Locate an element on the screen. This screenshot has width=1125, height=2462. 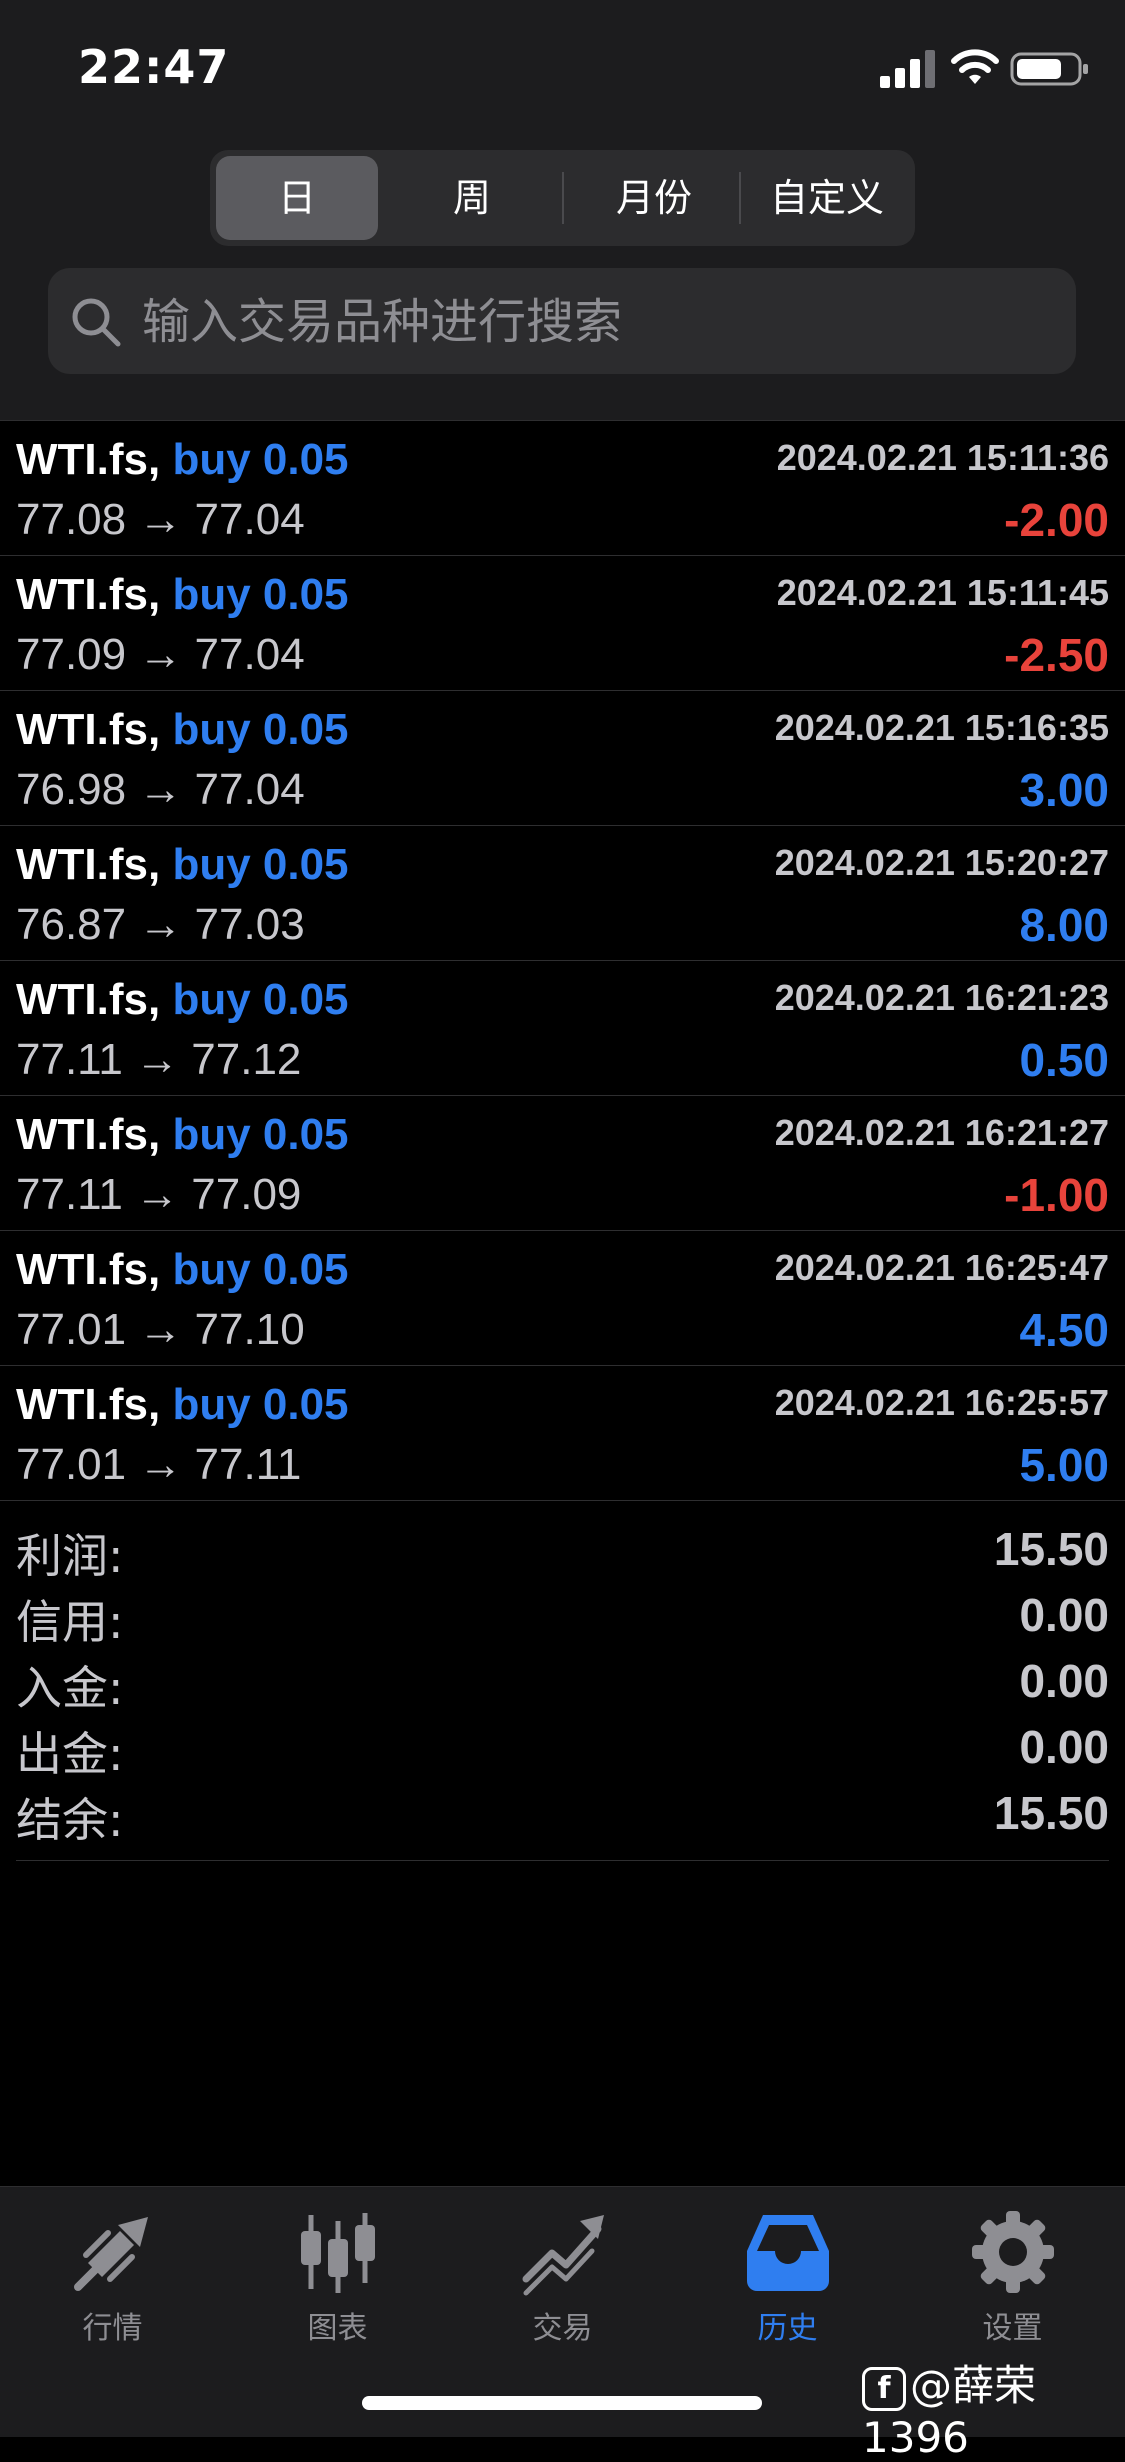
quotes-icon is located at coordinates (110, 2254).